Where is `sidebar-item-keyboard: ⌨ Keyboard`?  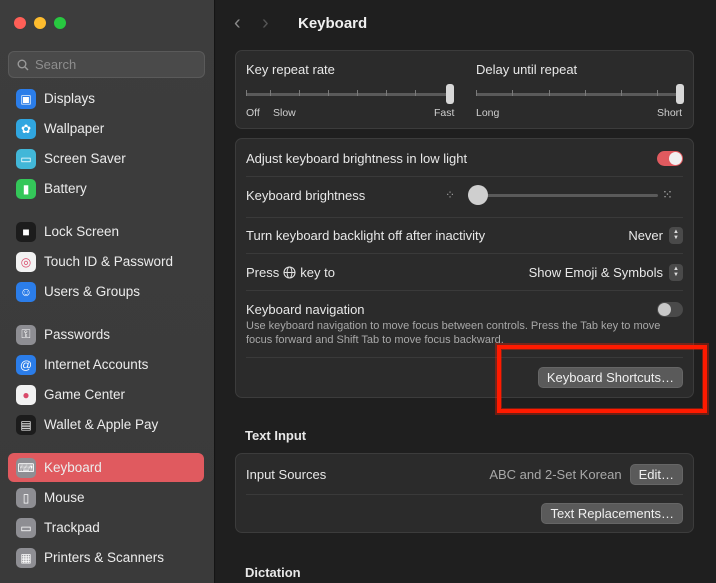
sidebar-item-keyboard: ⌨ Keyboard is located at coordinates (106, 467).